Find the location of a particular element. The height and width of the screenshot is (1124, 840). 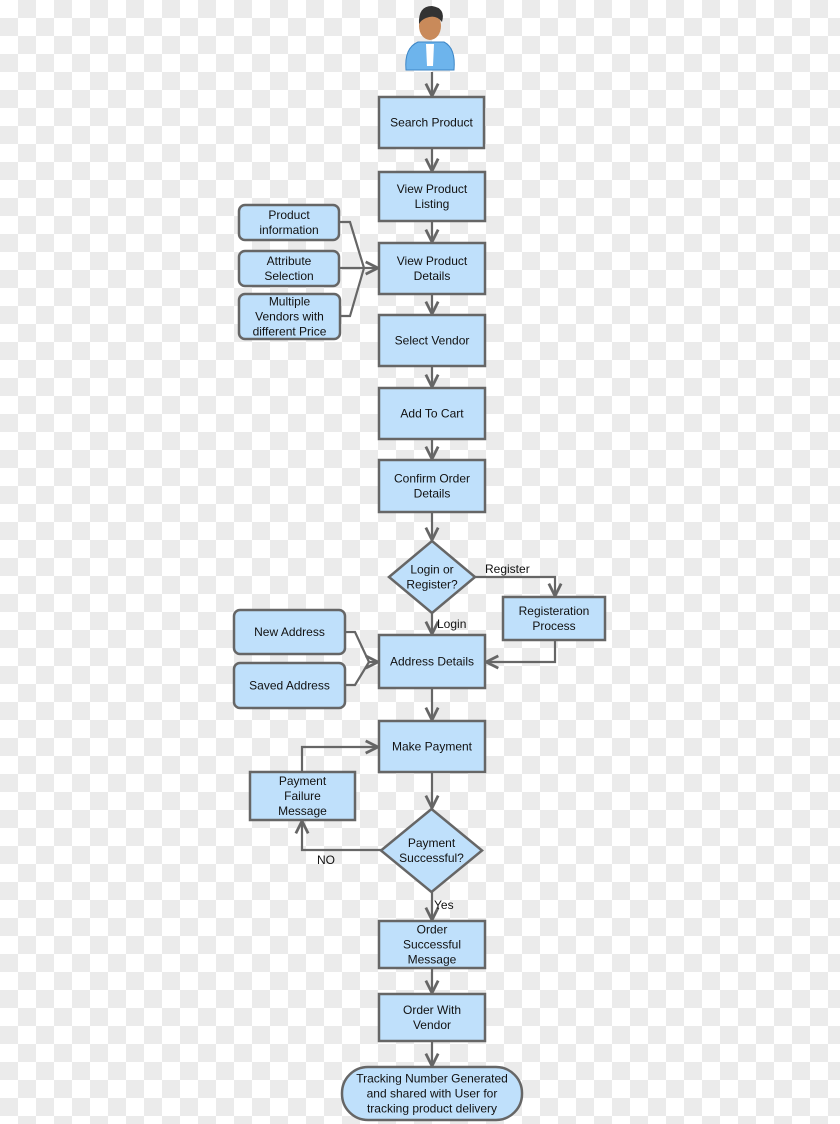

node-label-line: Login or is located at coordinates (431, 570).